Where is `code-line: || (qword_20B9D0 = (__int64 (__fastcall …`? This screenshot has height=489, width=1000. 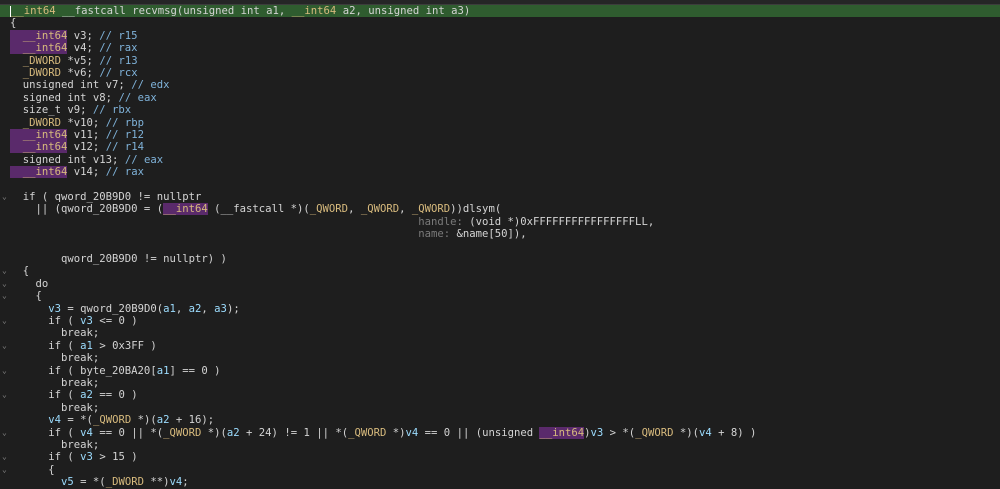 code-line: || (qword_20B9D0 = (__int64 (__fastcall … is located at coordinates (500, 209).